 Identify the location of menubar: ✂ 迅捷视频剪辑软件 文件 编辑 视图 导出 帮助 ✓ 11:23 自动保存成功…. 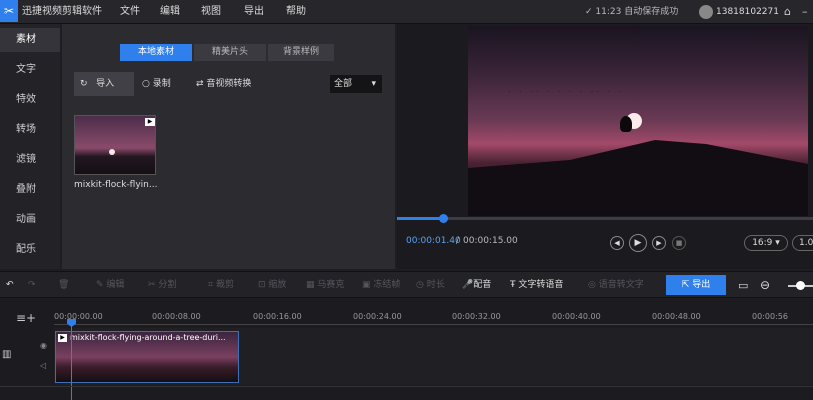
(406, 12).